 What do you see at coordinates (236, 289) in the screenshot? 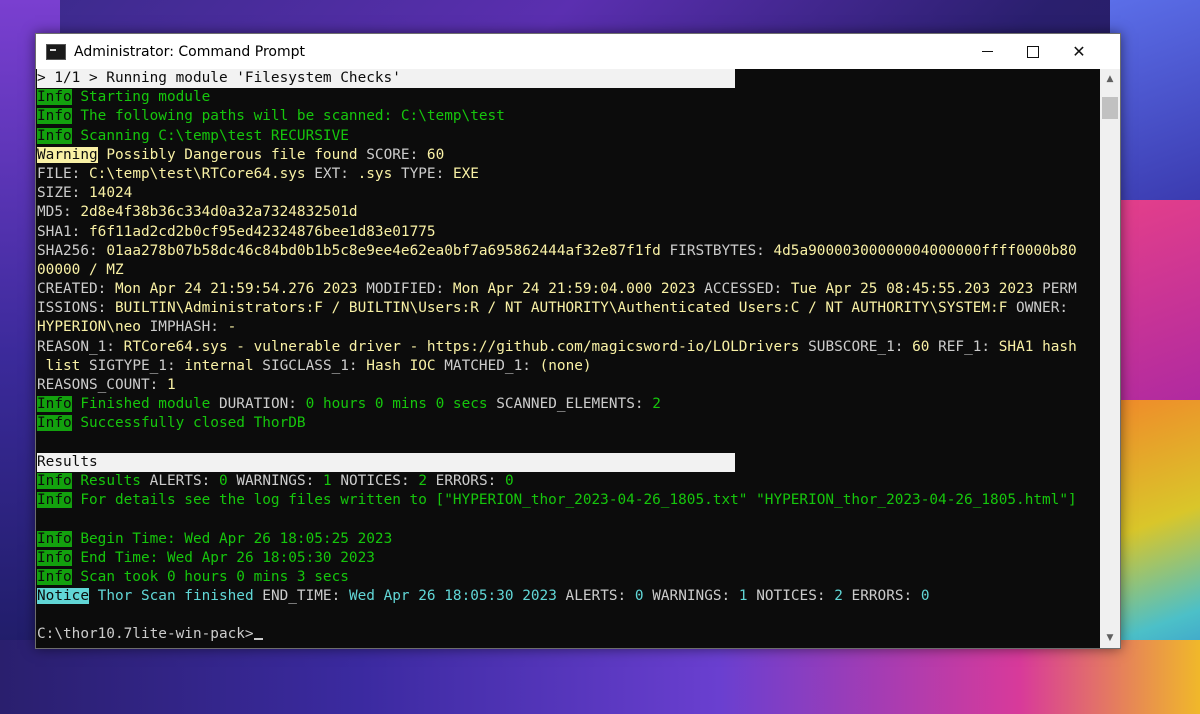
I see `field-value: Mon Apr 24 21:59:54.276 2023` at bounding box center [236, 289].